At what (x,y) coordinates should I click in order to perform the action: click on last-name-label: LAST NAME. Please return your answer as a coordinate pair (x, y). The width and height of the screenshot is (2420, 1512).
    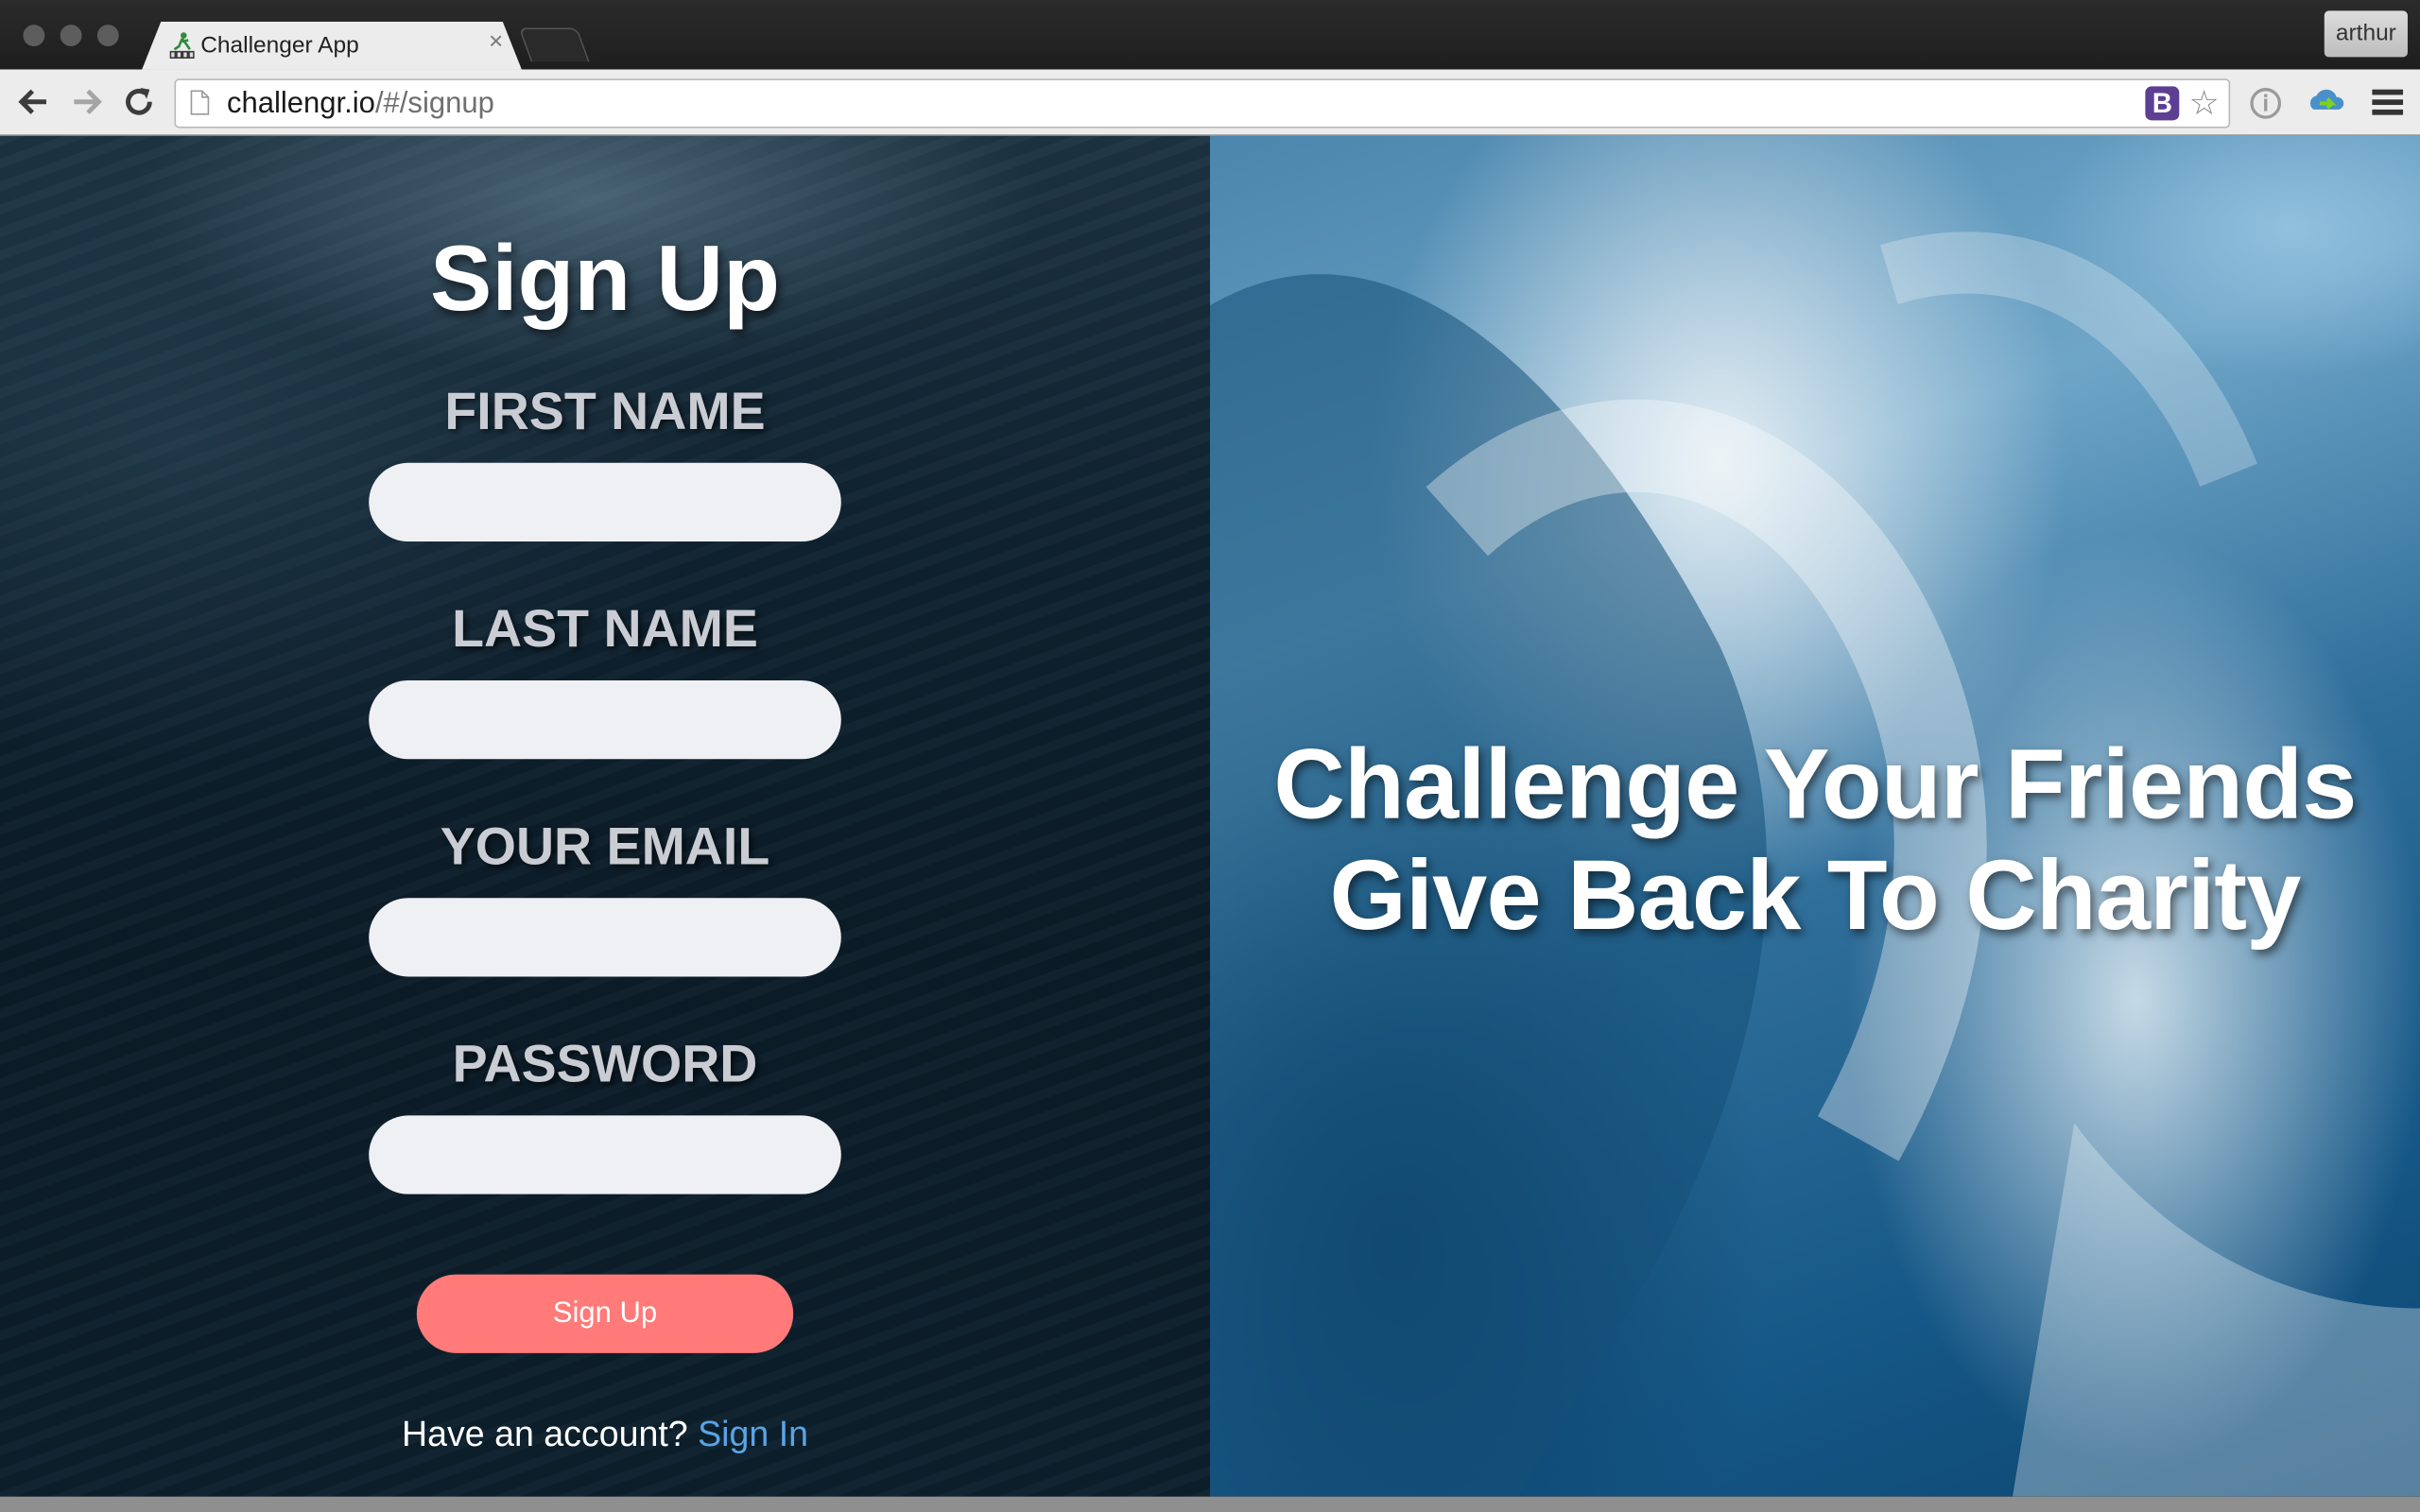
    Looking at the image, I should click on (605, 630).